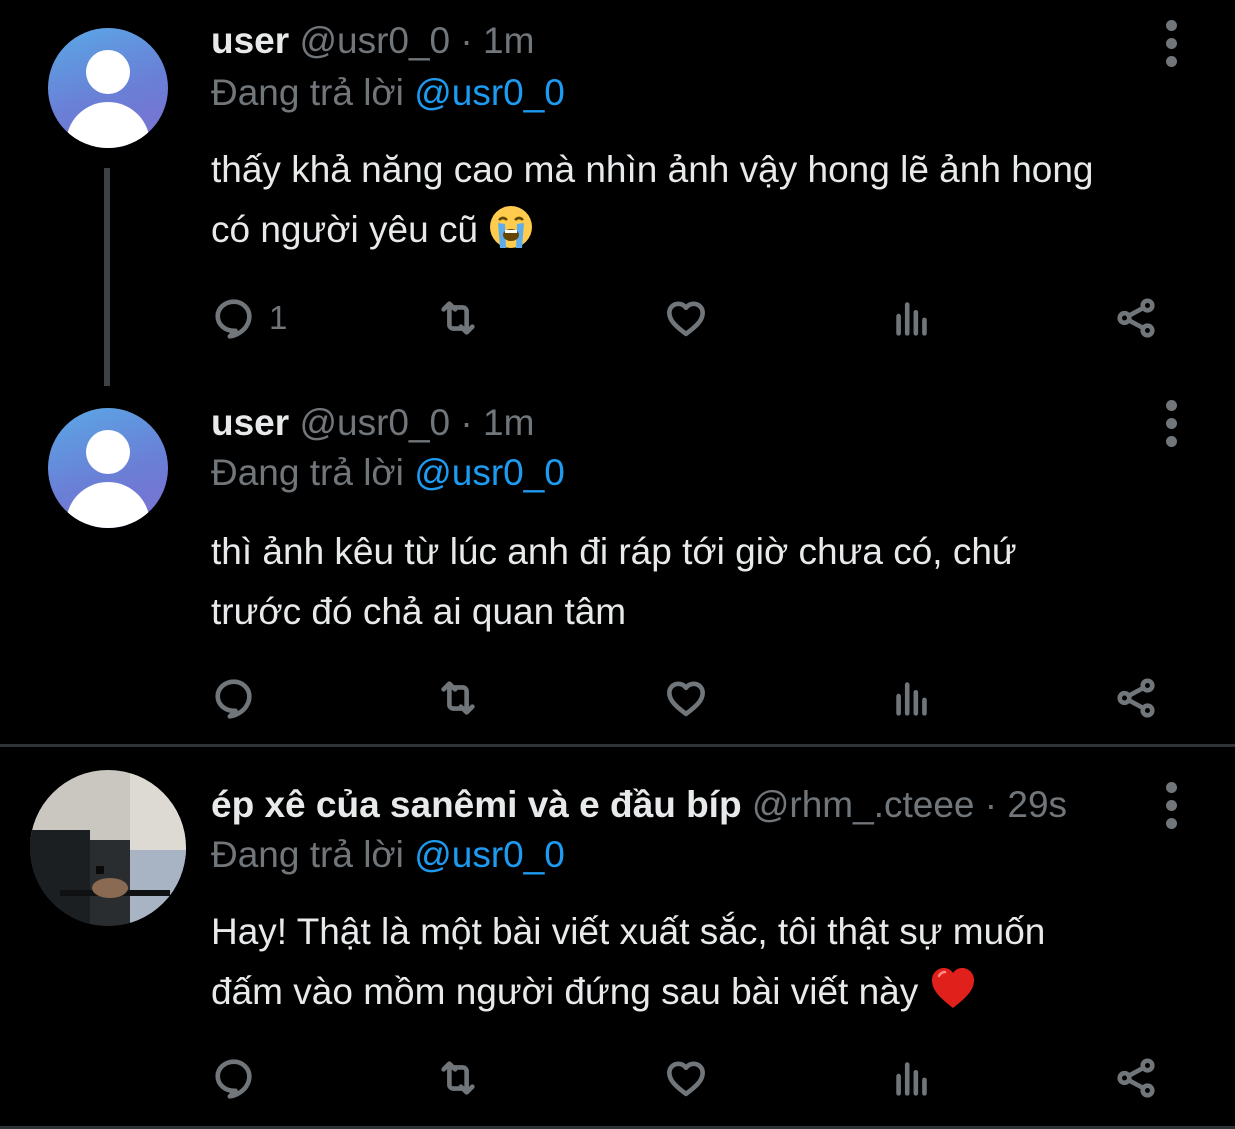  What do you see at coordinates (511, 227) in the screenshot?
I see `loudly-crying-face-emoji` at bounding box center [511, 227].